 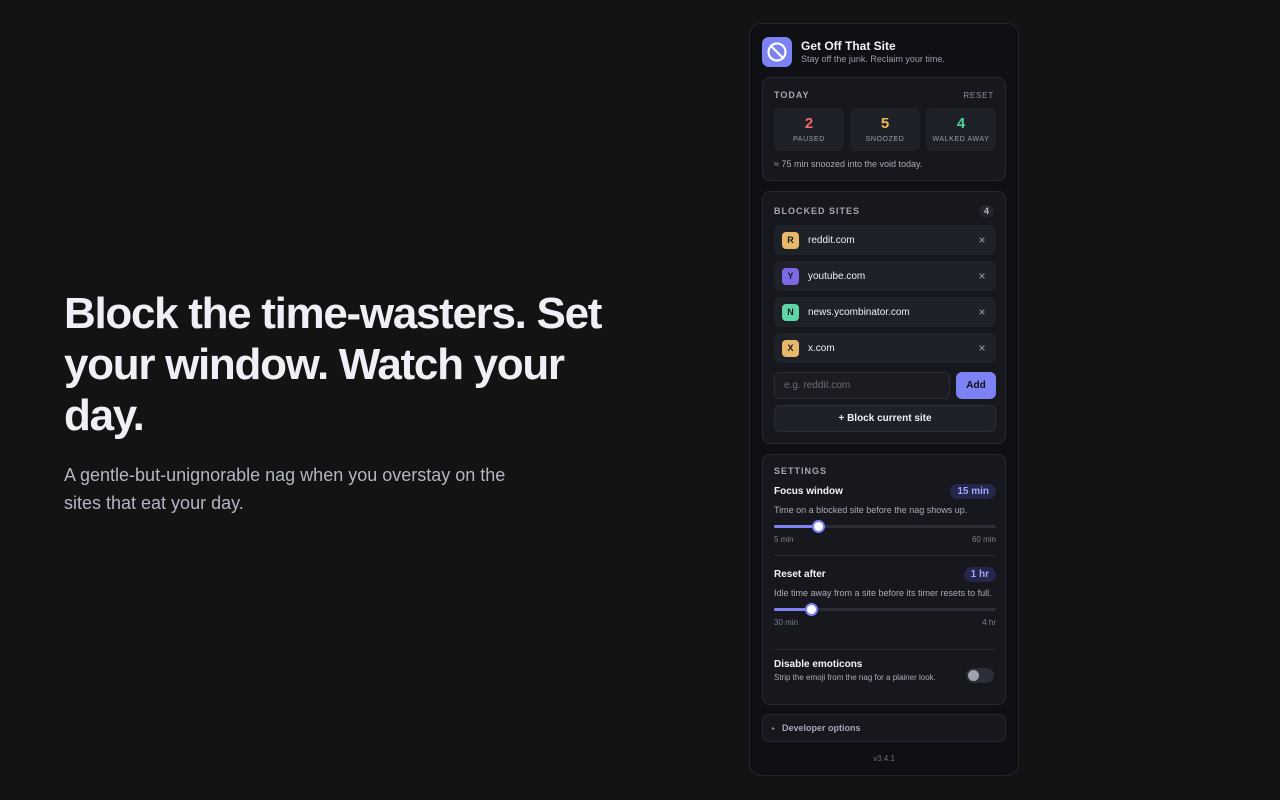 What do you see at coordinates (817, 211) in the screenshot?
I see `blocked-sites-title: BLOCKED SITES` at bounding box center [817, 211].